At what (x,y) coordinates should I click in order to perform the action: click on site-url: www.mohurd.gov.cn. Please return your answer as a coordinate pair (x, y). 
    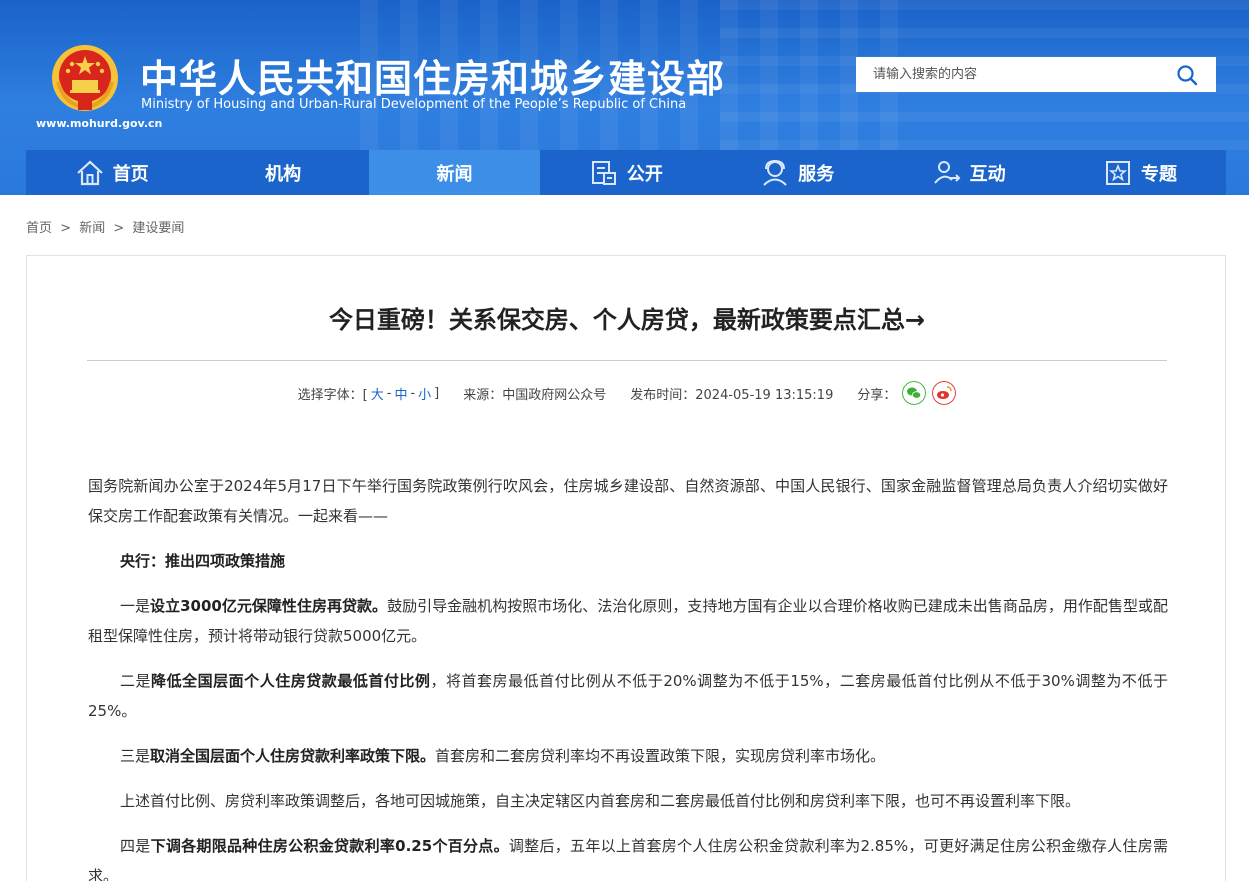
    Looking at the image, I should click on (99, 123).